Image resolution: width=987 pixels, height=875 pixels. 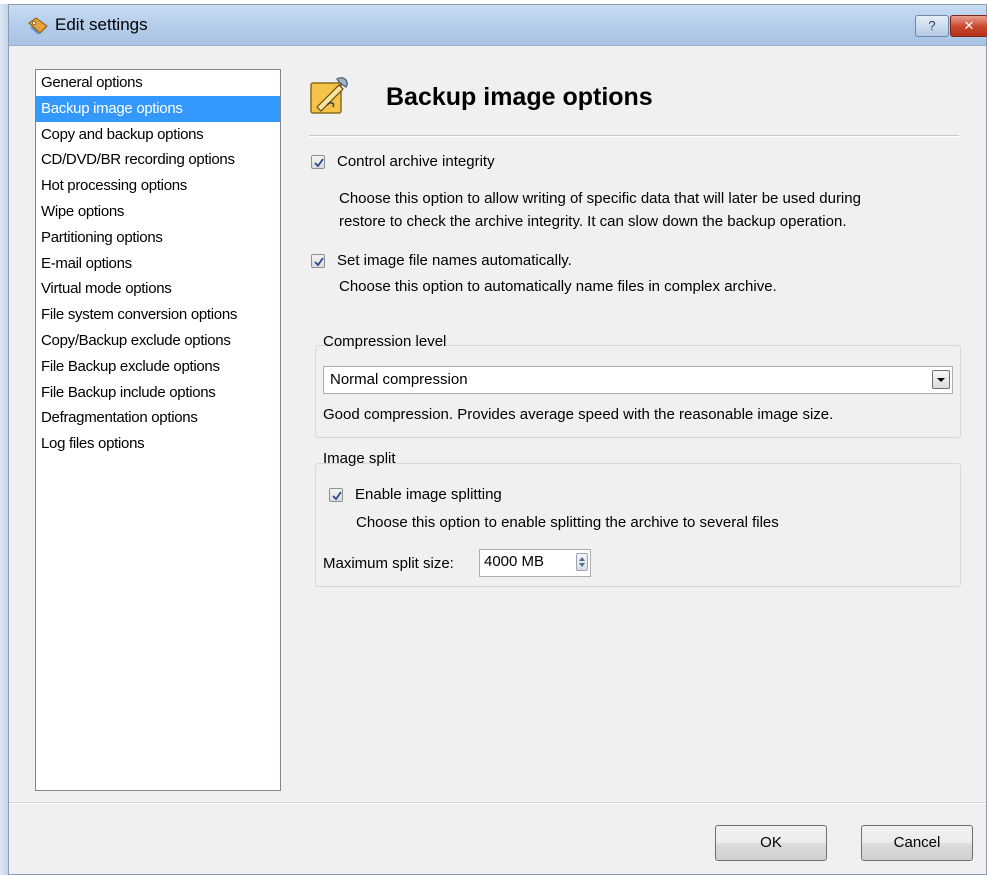 I want to click on sidebar-item-partitioning: Partitioning options, so click(x=158, y=238).